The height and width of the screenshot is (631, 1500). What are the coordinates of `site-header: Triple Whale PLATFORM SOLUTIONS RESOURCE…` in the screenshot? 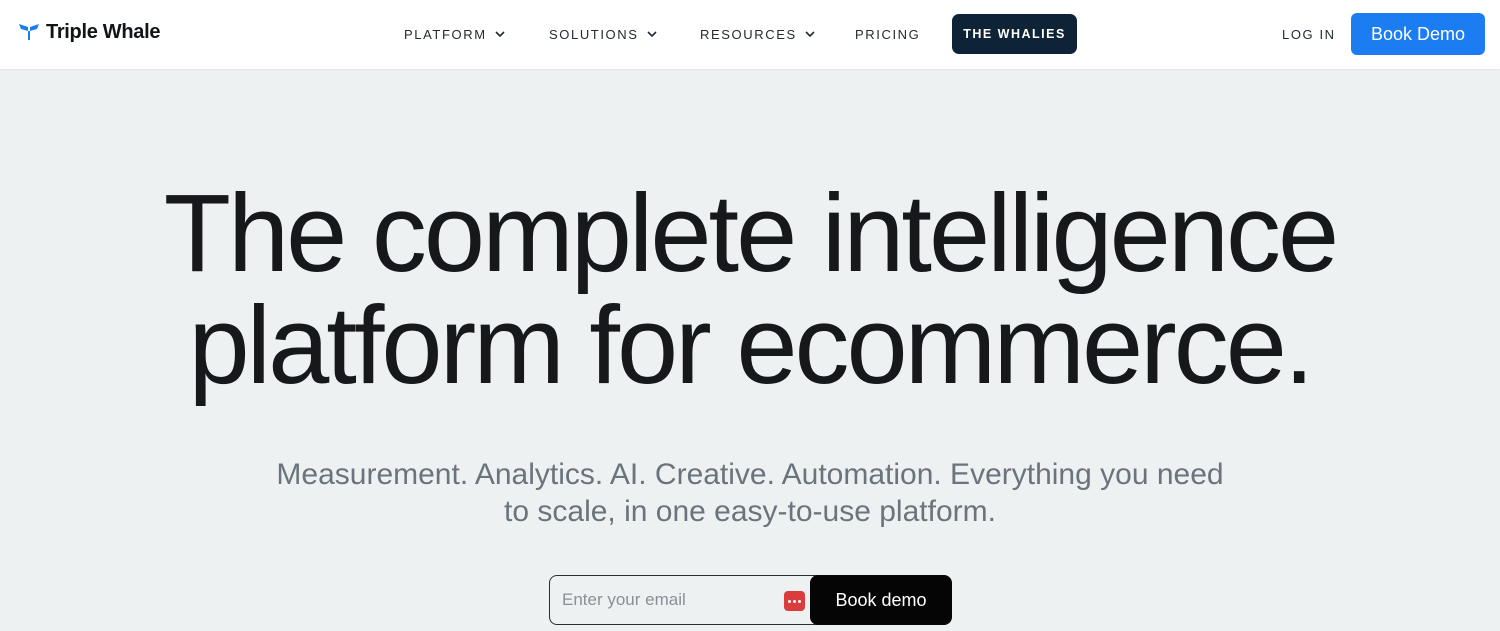 It's located at (750, 34).